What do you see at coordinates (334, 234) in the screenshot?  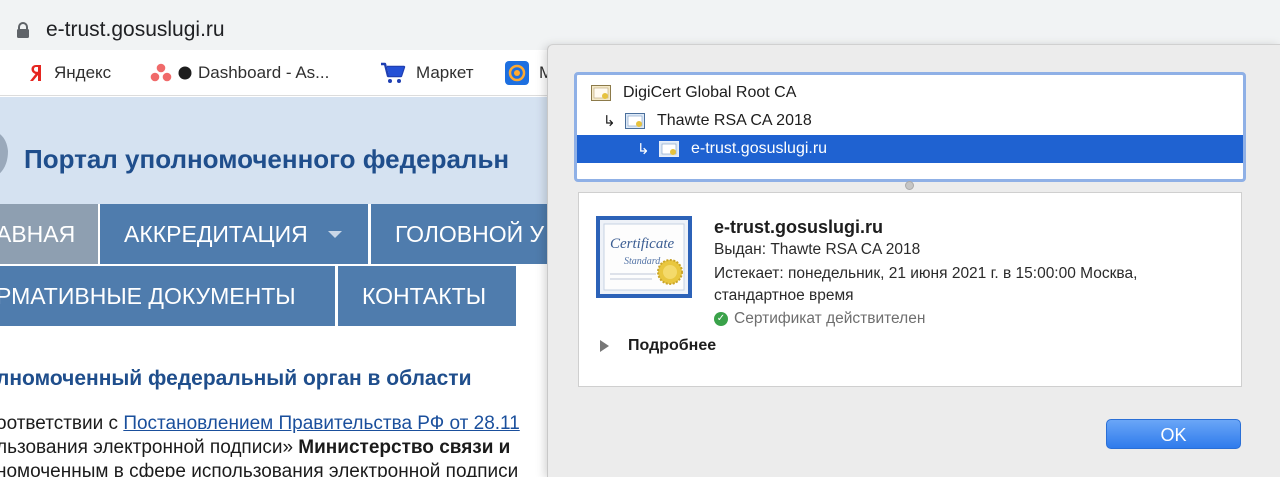 I see `chevron-down-icon` at bounding box center [334, 234].